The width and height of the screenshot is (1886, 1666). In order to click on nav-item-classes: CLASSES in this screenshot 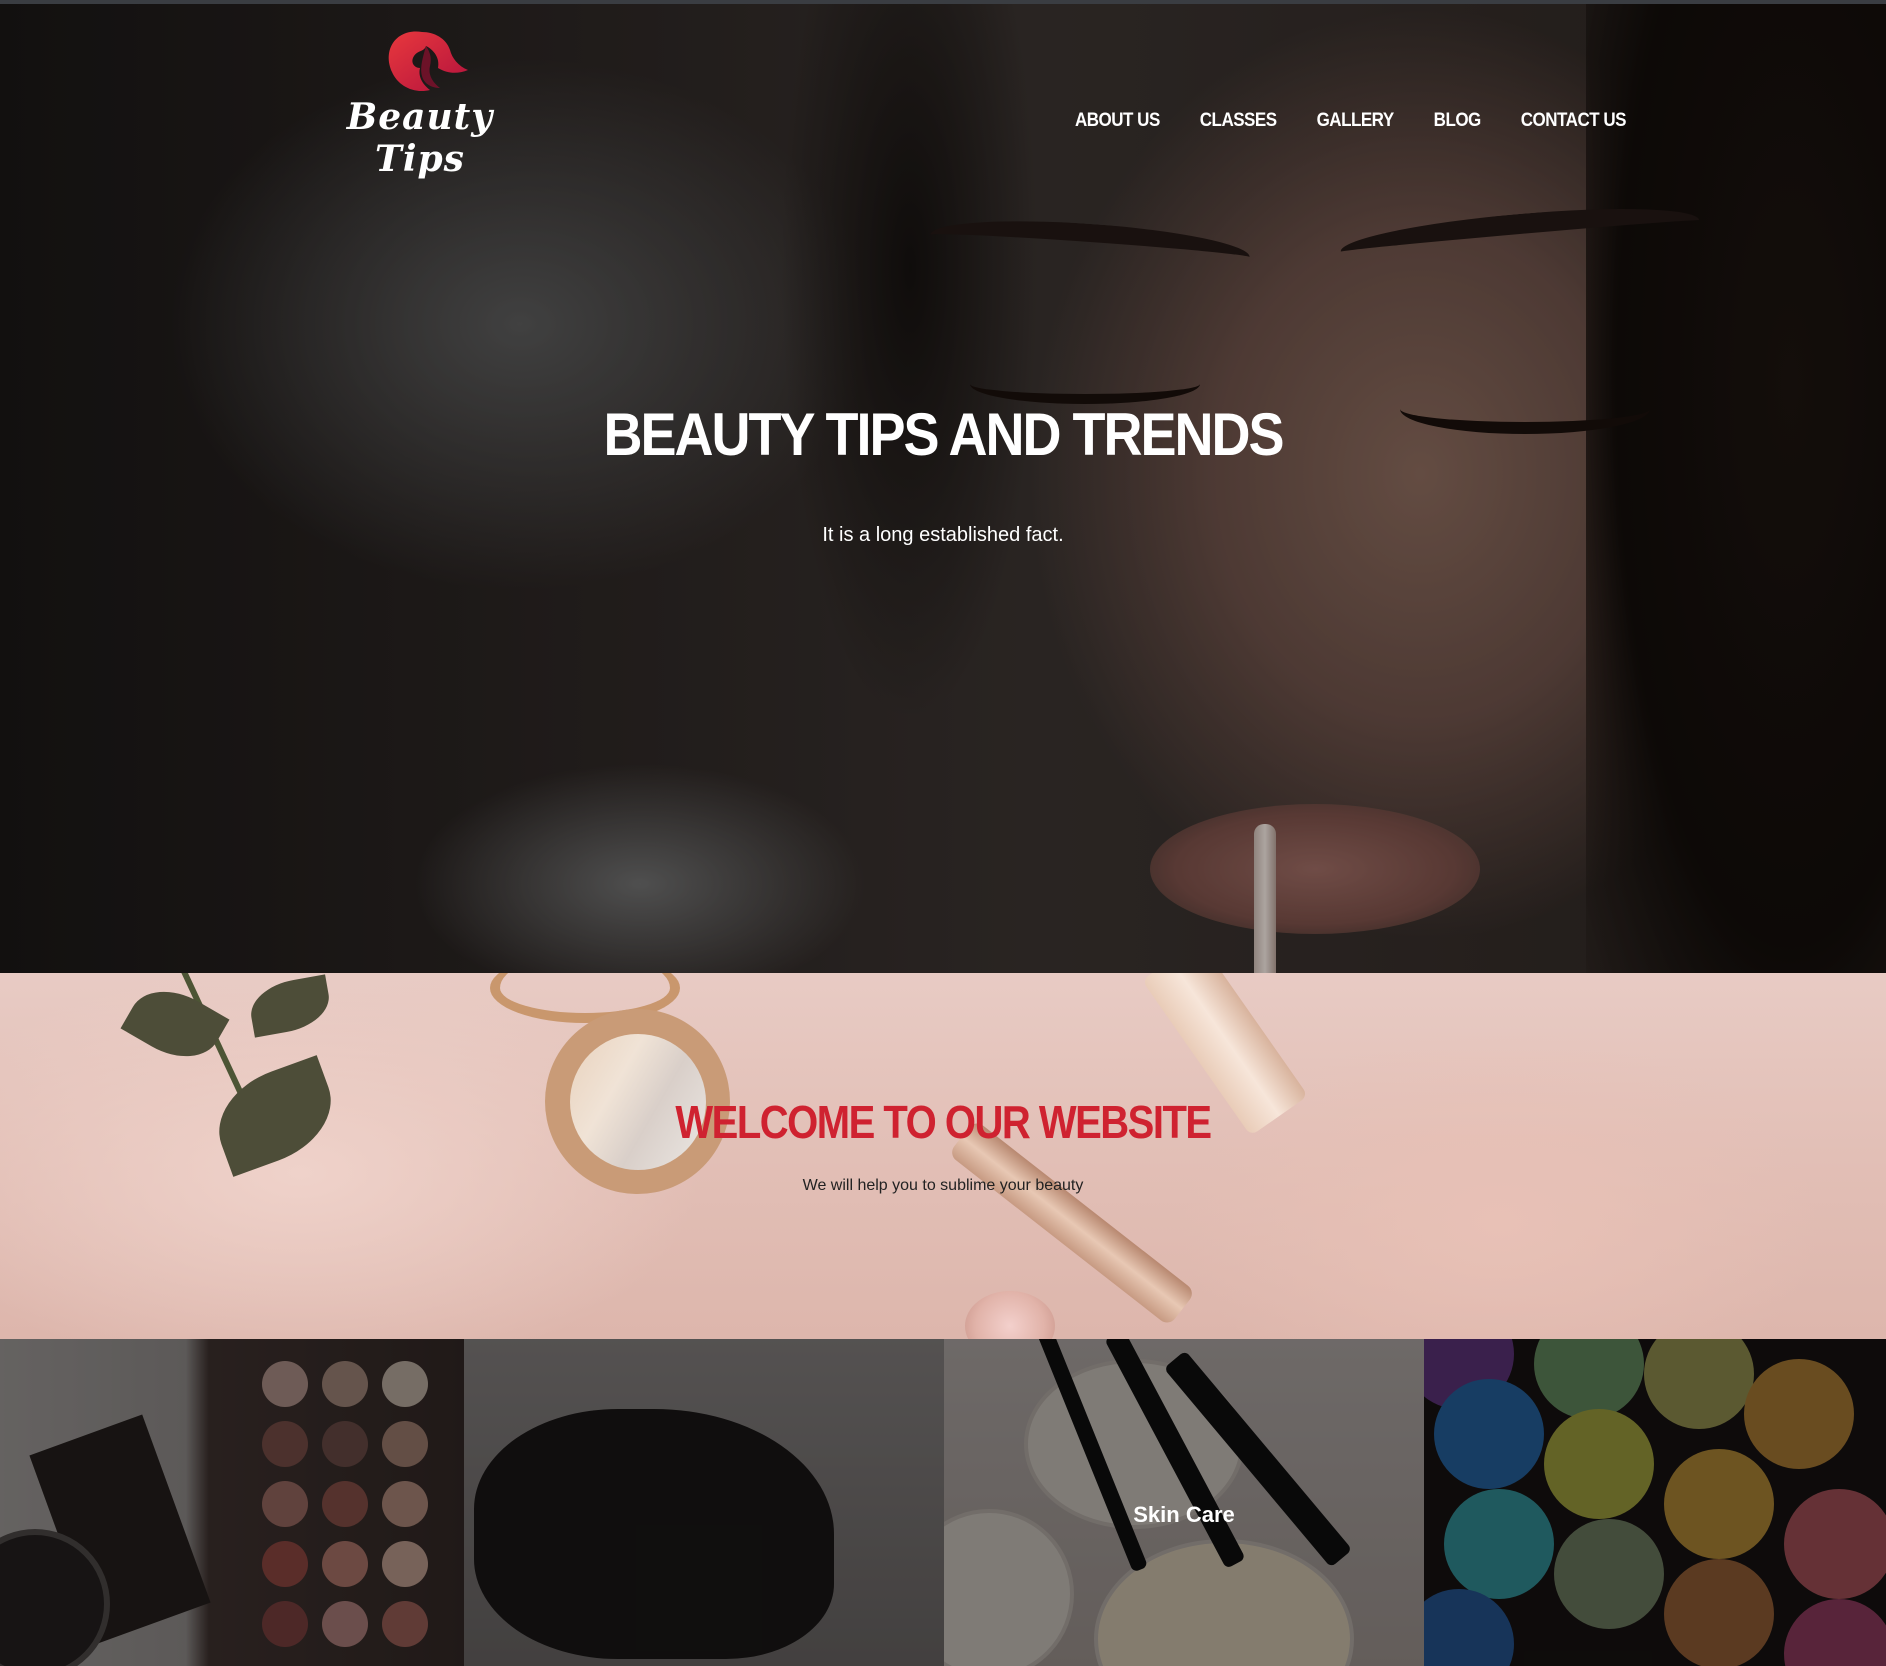, I will do `click(1238, 120)`.